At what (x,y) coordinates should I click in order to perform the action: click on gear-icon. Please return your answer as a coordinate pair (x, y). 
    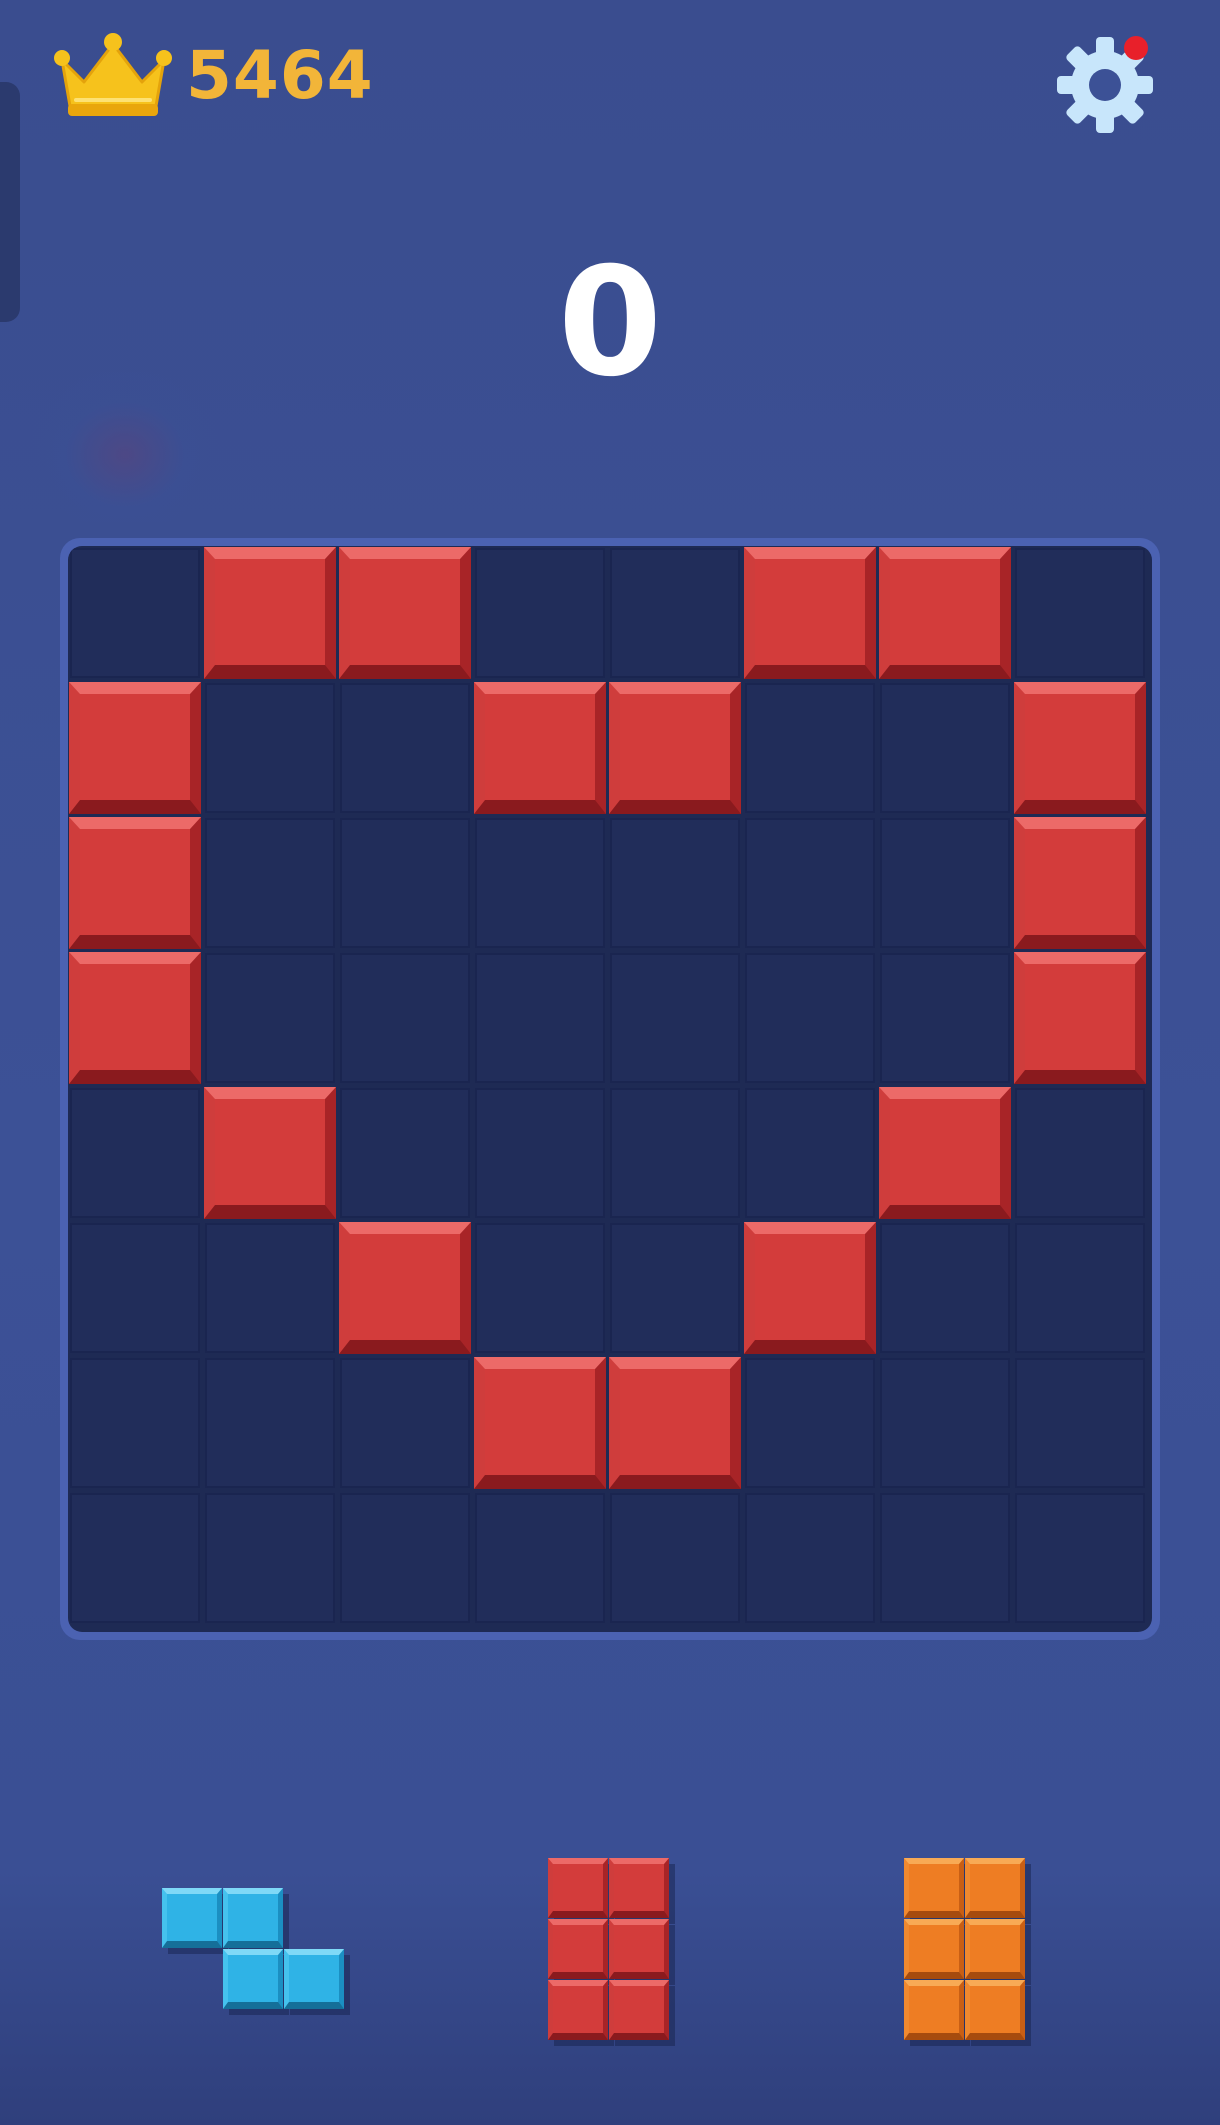
    Looking at the image, I should click on (1105, 84).